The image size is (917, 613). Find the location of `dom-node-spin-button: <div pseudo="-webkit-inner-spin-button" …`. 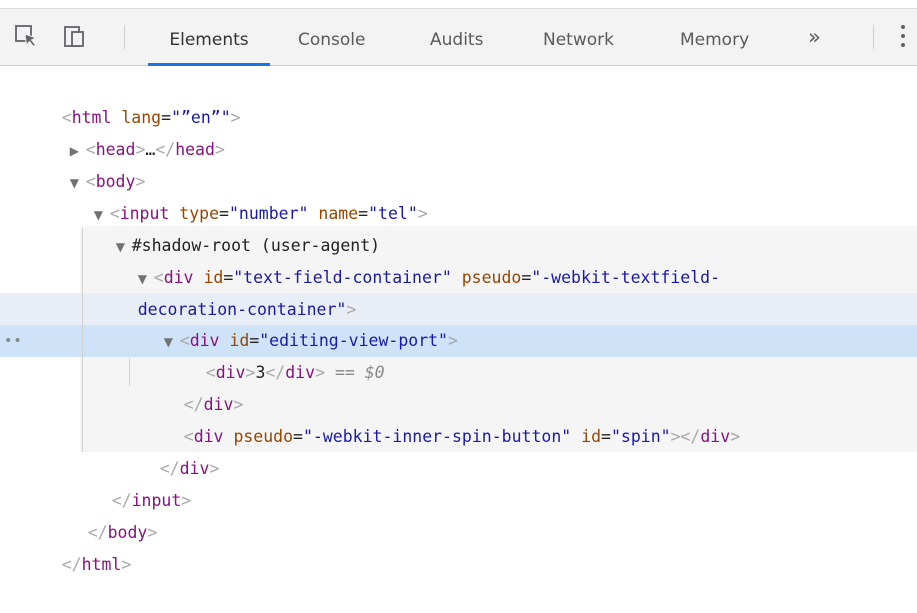

dom-node-spin-button: <div pseudo="-webkit-inner-spin-button" … is located at coordinates (442, 417).